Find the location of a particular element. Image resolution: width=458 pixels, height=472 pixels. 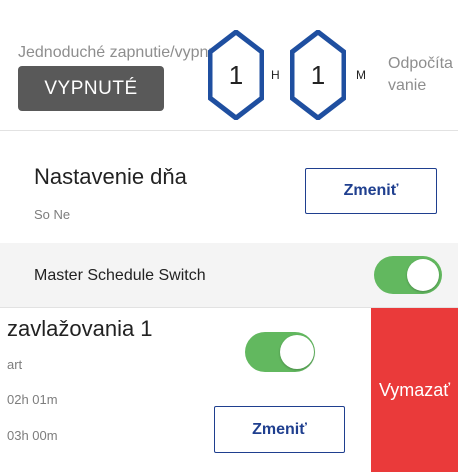

off-button: VYPNUTÉ is located at coordinates (91, 88).